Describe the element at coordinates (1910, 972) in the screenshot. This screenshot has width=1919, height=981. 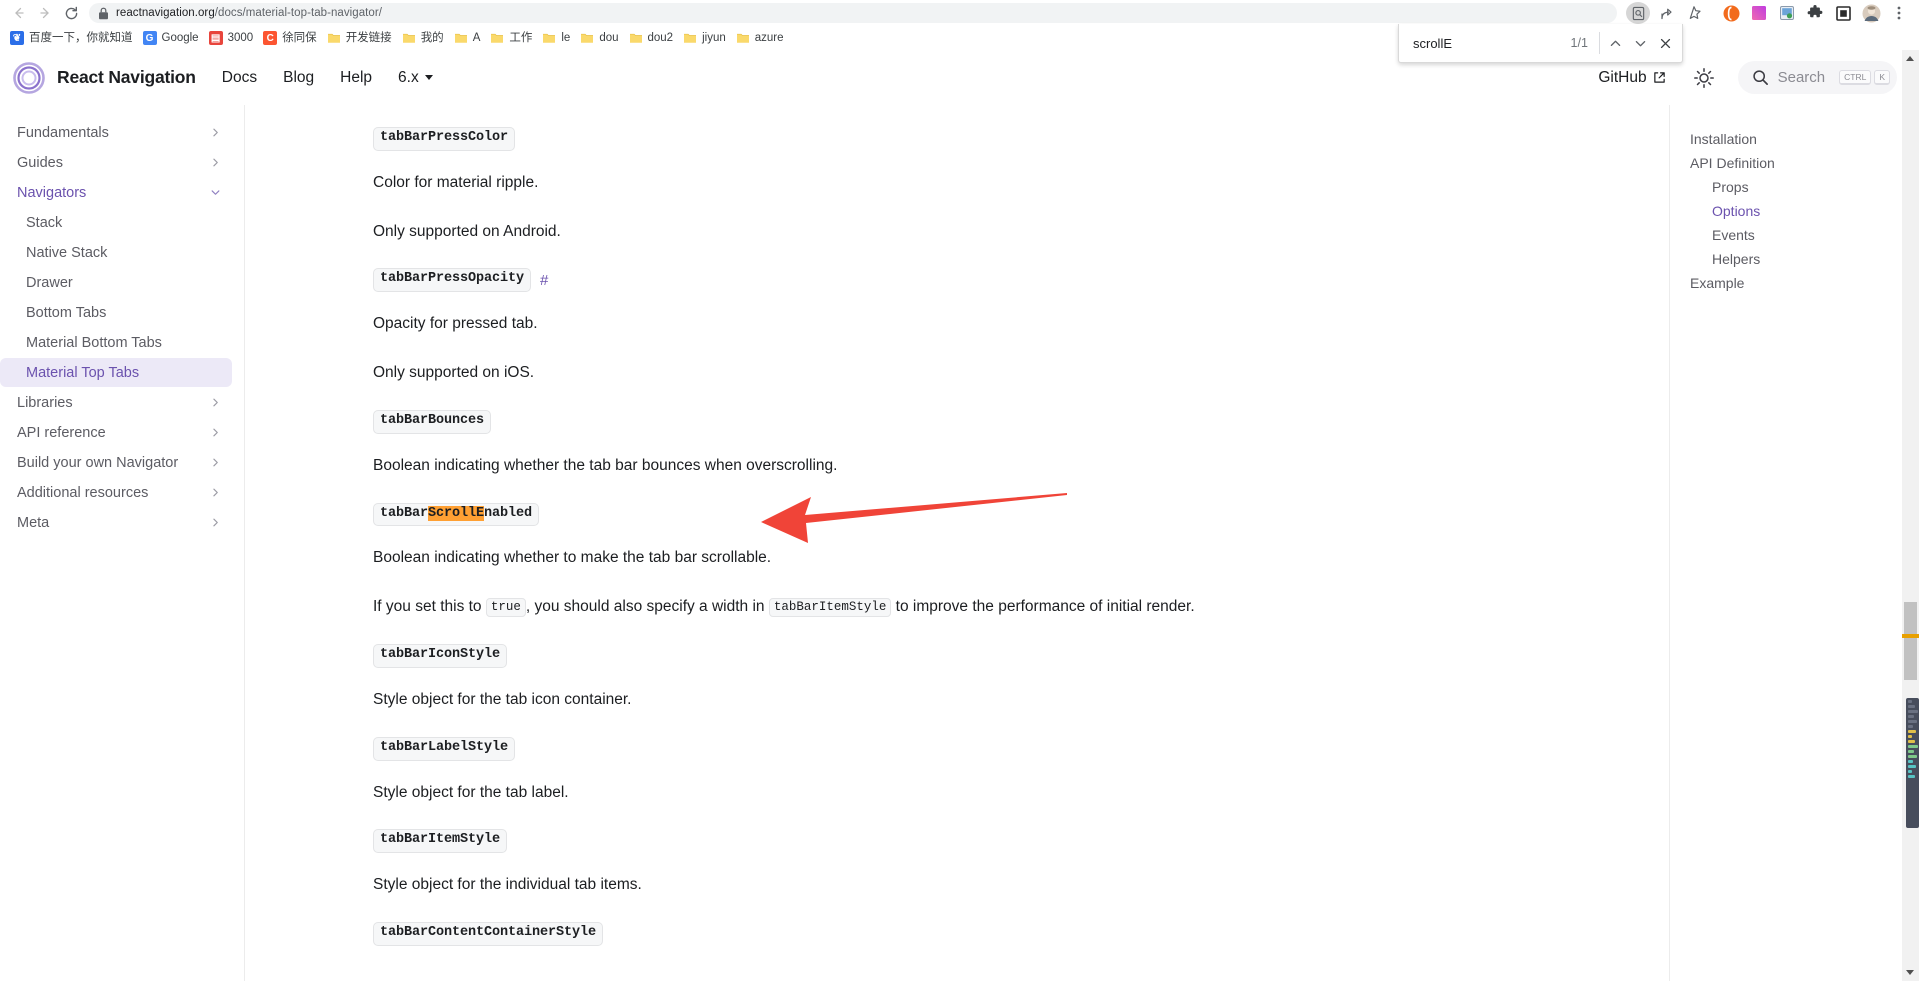
I see `scrollbar-down-arrow-icon` at that location.